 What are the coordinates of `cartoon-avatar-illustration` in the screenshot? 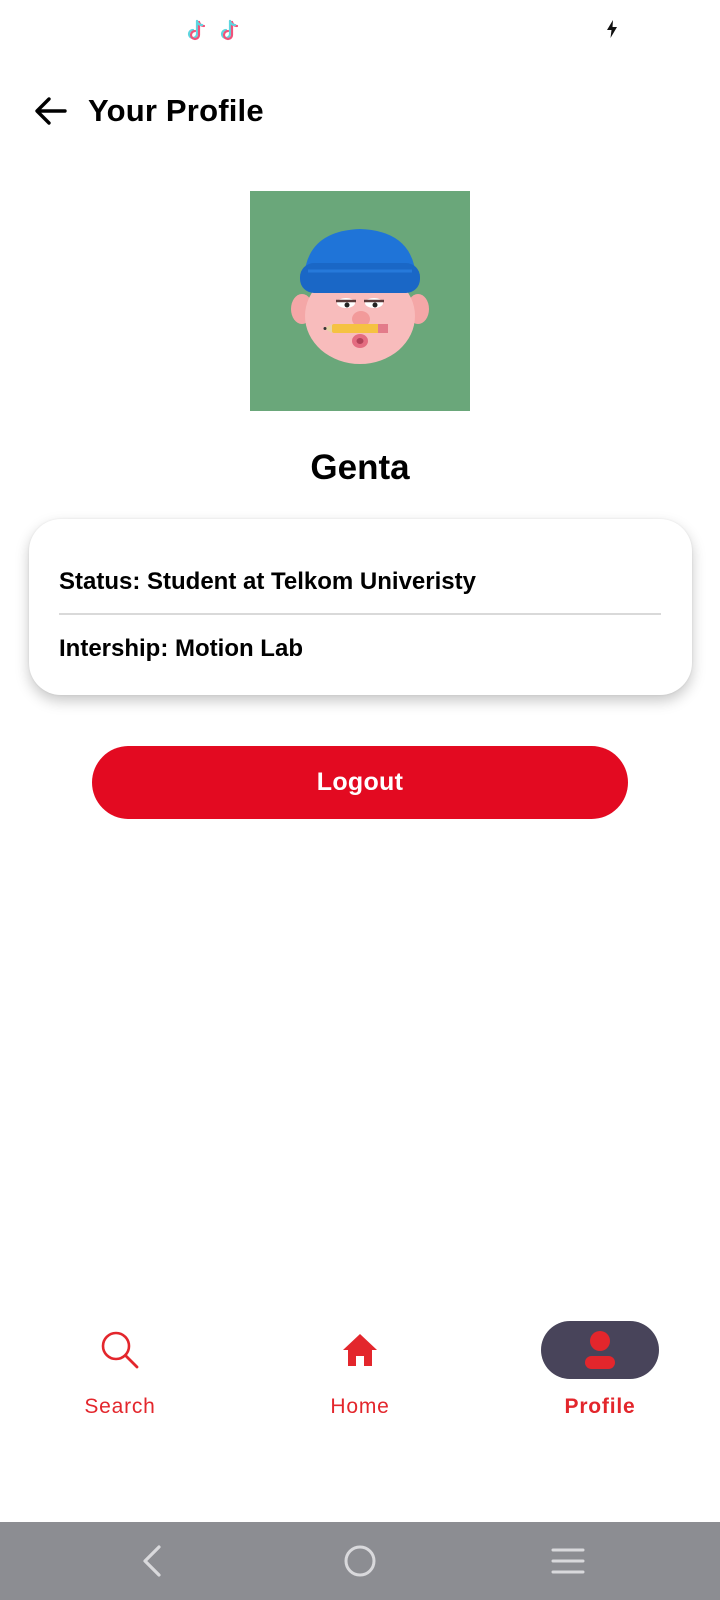 It's located at (360, 296).